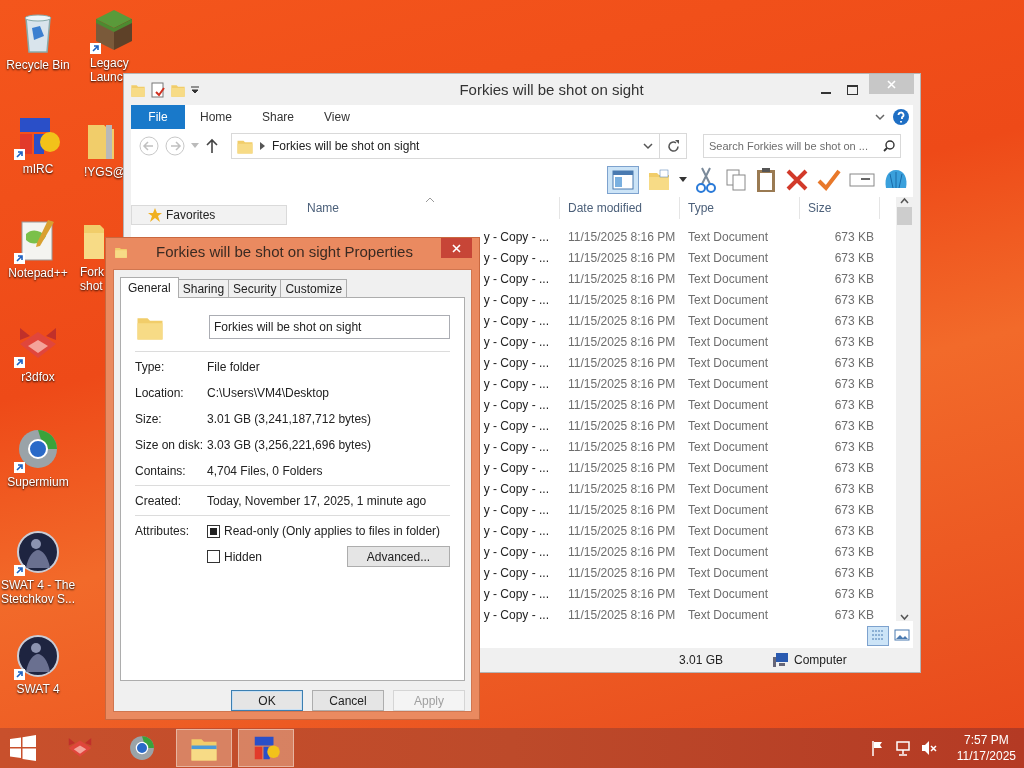 The image size is (1024, 768). What do you see at coordinates (902, 635) in the screenshot?
I see `thumbnail-view-icon` at bounding box center [902, 635].